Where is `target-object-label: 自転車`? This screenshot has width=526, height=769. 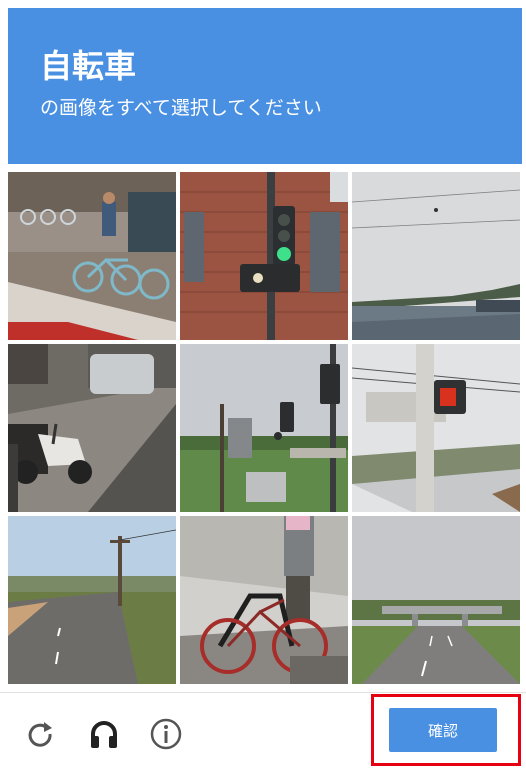 target-object-label: 自転車 is located at coordinates (88, 66).